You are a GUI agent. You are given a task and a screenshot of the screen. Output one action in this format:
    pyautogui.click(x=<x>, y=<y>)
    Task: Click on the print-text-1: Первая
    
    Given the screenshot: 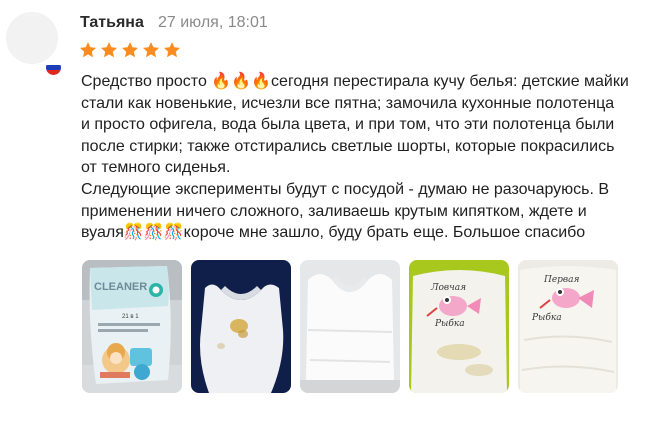 What is the action you would take?
    pyautogui.click(x=561, y=280)
    